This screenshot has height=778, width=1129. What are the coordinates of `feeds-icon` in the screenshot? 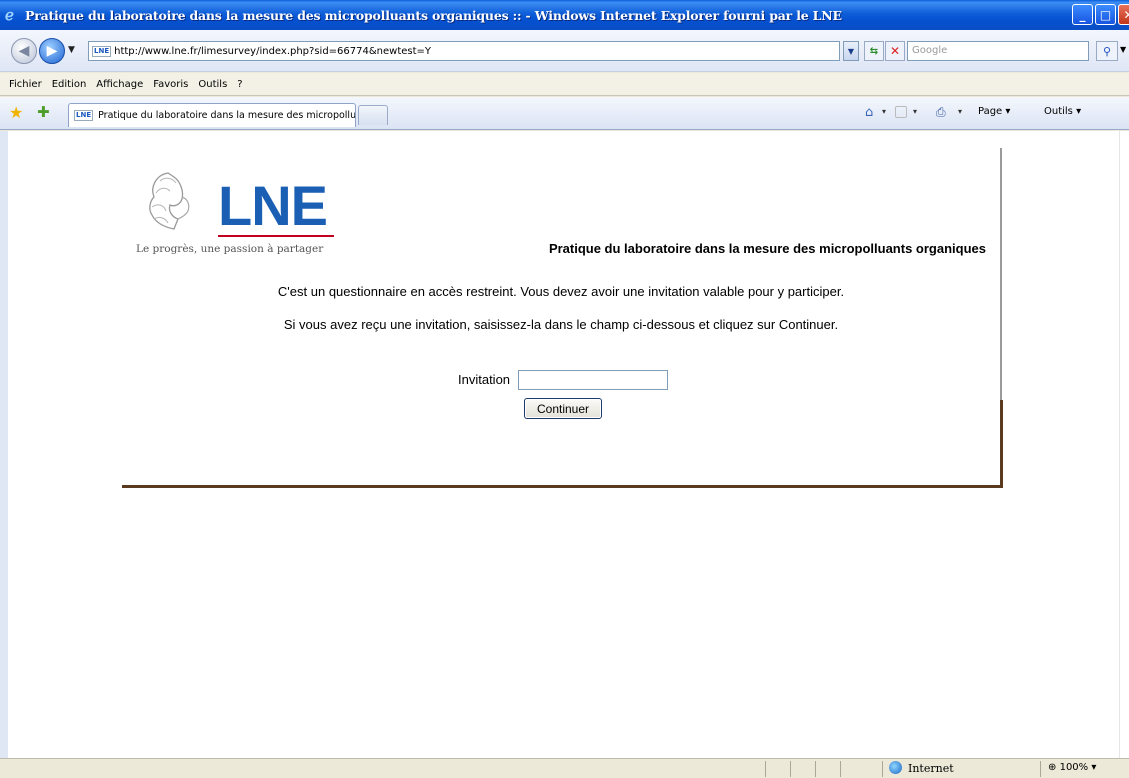 It's located at (901, 112).